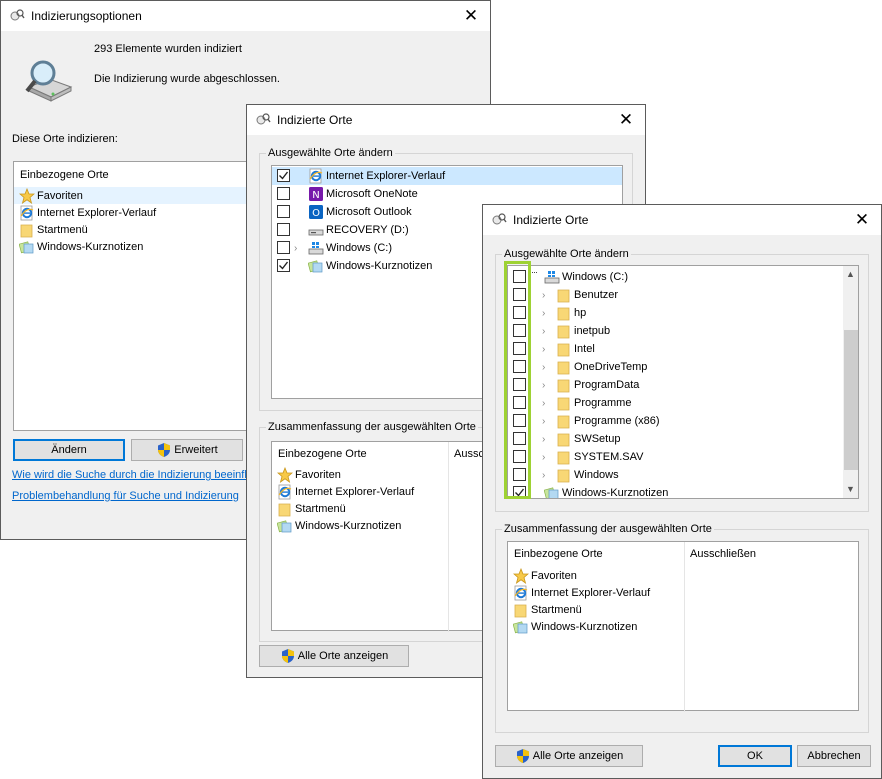 Image resolution: width=882 pixels, height=779 pixels. What do you see at coordinates (608, 420) in the screenshot?
I see `tree-item: Programme (x86)` at bounding box center [608, 420].